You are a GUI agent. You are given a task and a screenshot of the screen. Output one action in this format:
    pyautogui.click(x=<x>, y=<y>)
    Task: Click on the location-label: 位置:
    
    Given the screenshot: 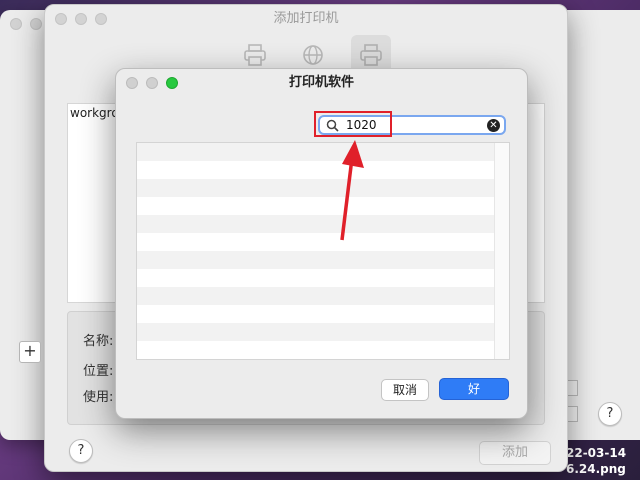 What is the action you would take?
    pyautogui.click(x=98, y=371)
    